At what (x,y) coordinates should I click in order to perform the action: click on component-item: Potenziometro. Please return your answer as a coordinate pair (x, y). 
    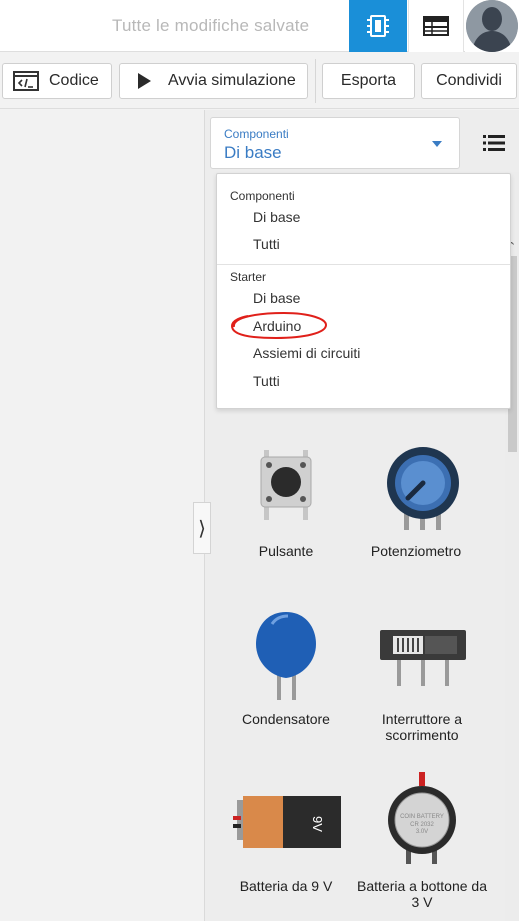
    Looking at the image, I should click on (416, 551).